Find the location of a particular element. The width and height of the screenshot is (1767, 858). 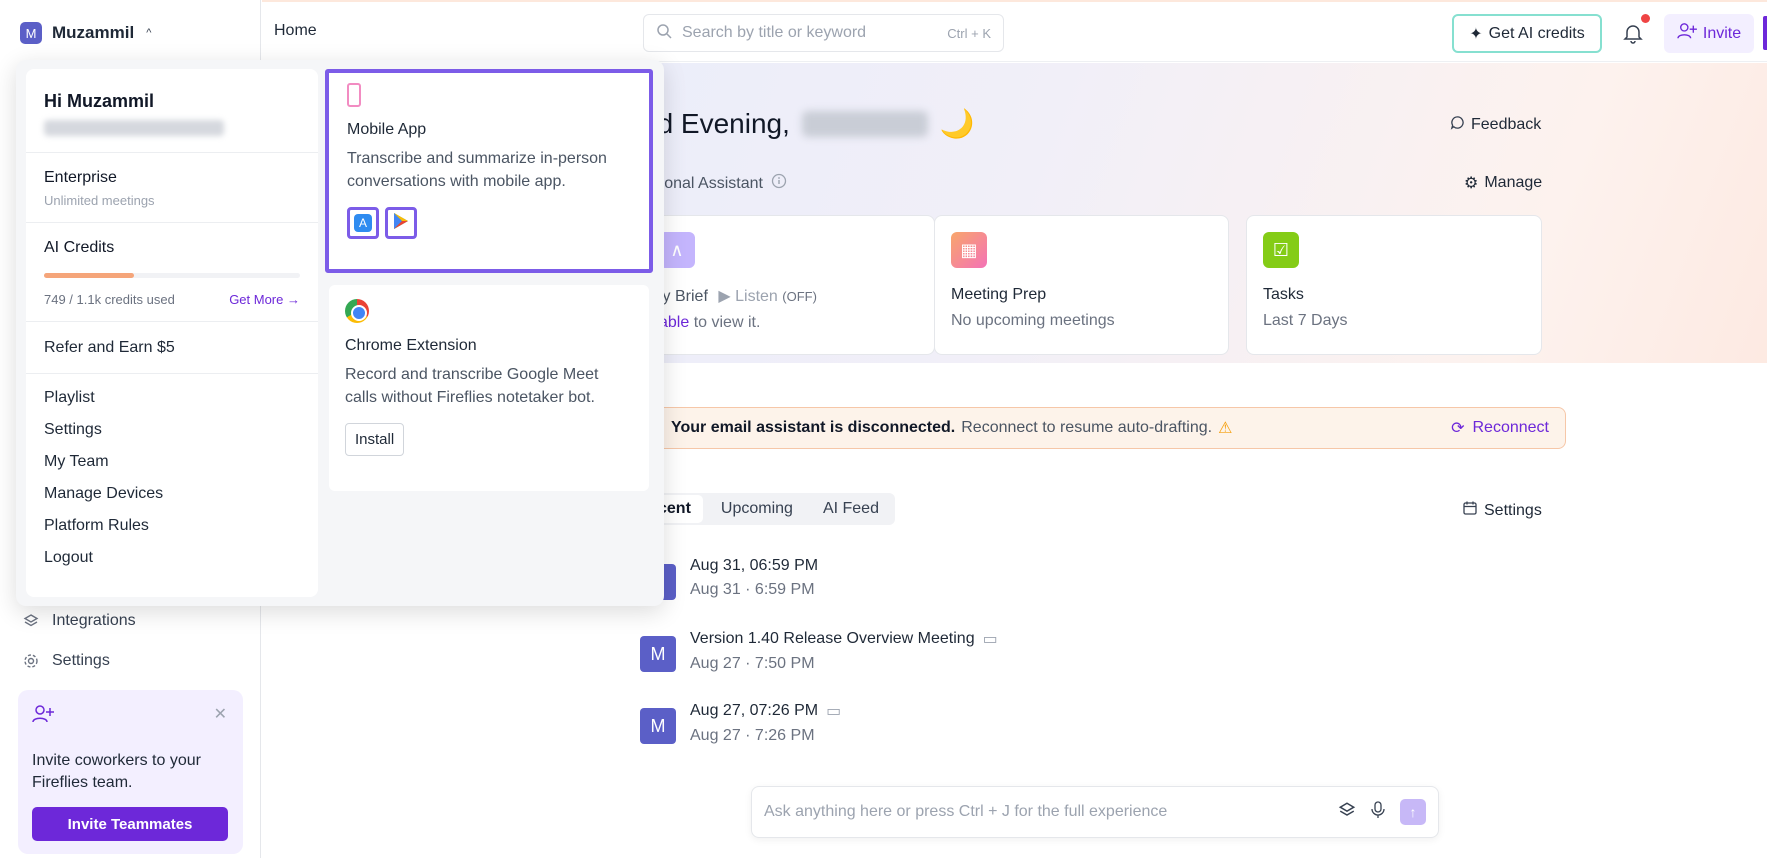

meeting-title: Aug 27, 07:26 PM ▭ is located at coordinates (765, 711).